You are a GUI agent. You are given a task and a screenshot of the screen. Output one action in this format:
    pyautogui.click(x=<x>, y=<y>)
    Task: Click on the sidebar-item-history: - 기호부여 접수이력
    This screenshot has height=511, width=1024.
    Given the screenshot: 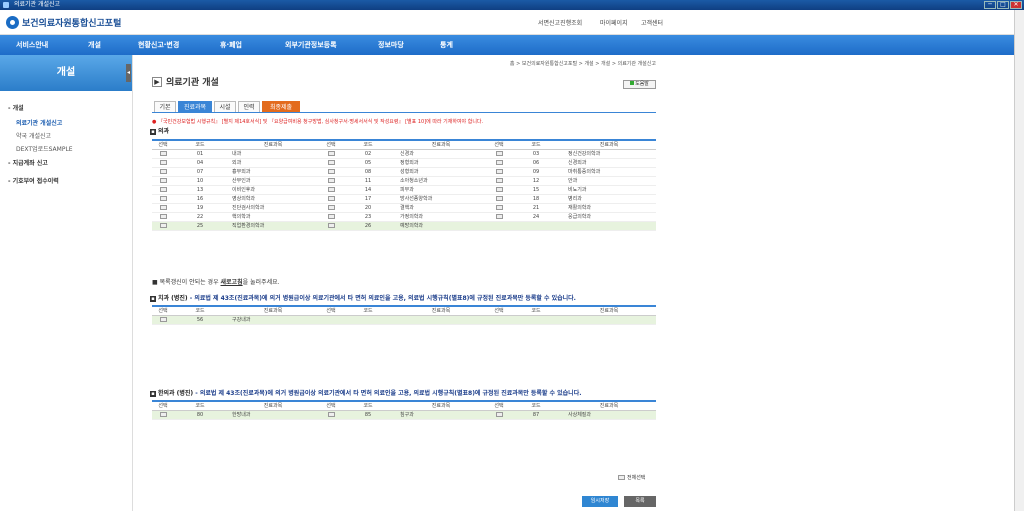 What is the action you would take?
    pyautogui.click(x=33, y=180)
    